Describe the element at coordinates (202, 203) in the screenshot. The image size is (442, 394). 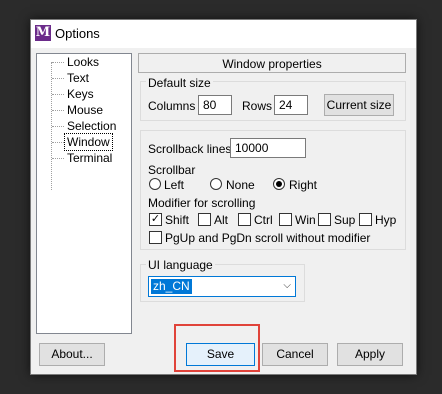
I see `modifier-label: Modifier for scrolling` at that location.